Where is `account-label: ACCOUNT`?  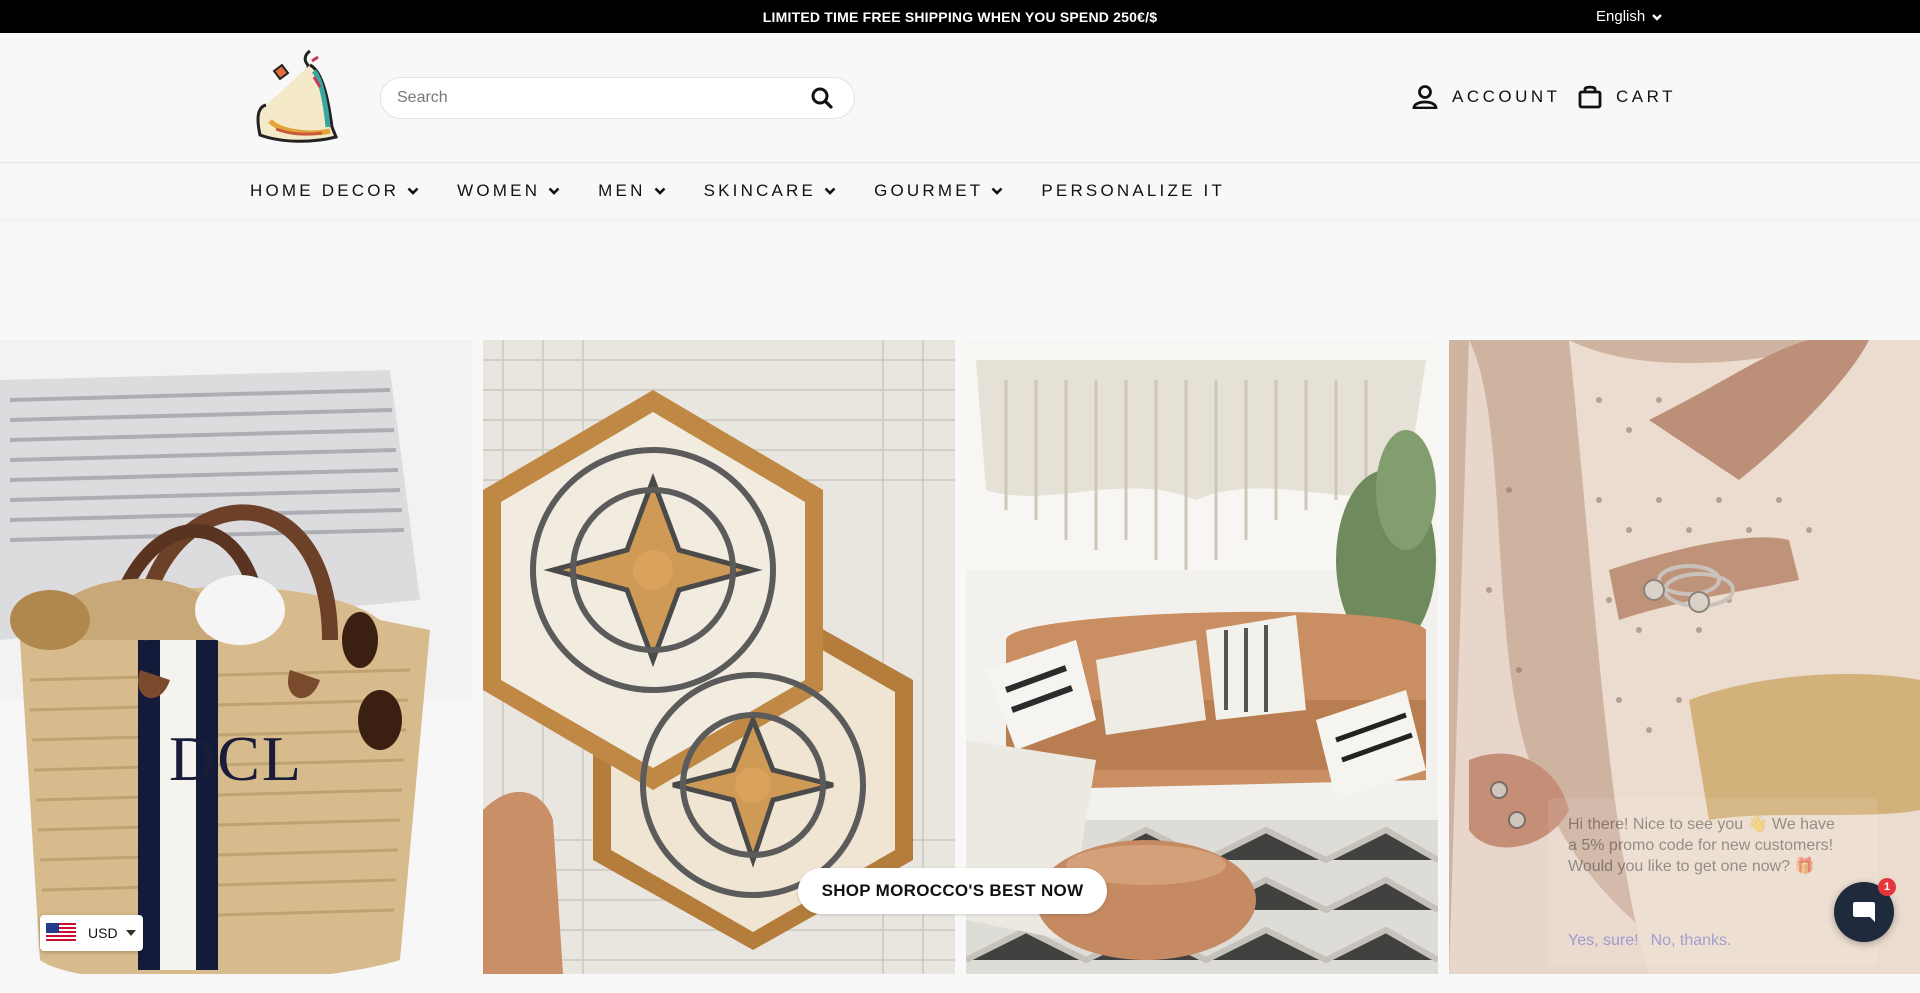
account-label: ACCOUNT is located at coordinates (1506, 96).